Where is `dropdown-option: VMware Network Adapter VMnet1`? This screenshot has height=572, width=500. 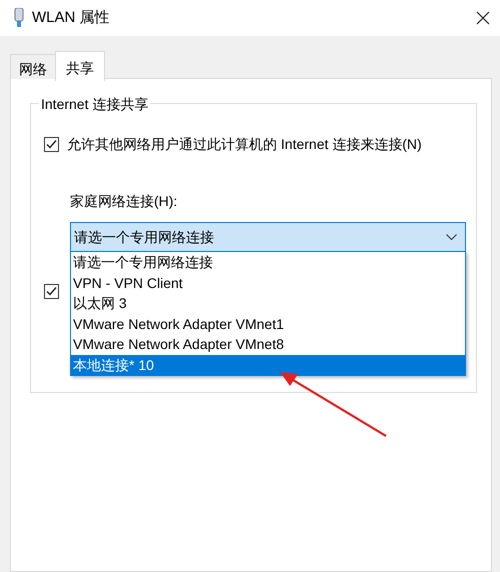
dropdown-option: VMware Network Adapter VMnet1 is located at coordinates (268, 324).